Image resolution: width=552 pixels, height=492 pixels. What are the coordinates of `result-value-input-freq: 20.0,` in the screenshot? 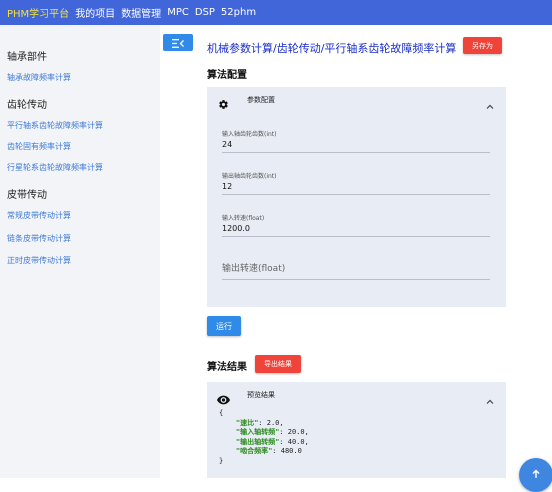 It's located at (298, 432).